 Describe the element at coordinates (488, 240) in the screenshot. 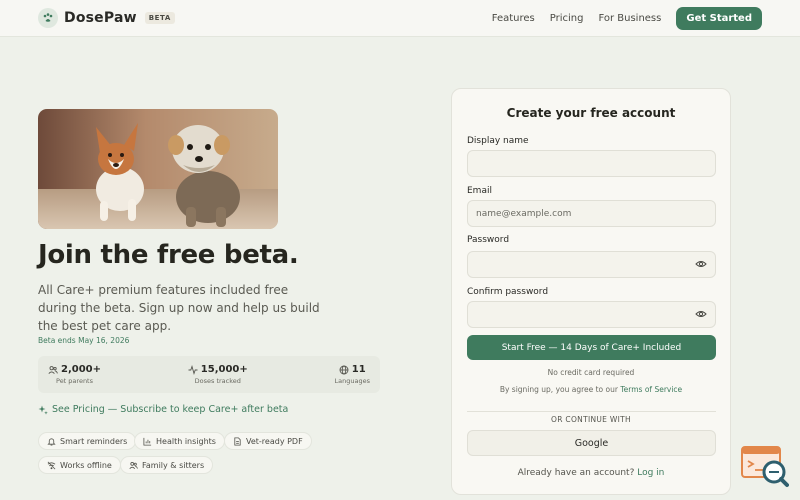

I see `password-label: Password` at that location.